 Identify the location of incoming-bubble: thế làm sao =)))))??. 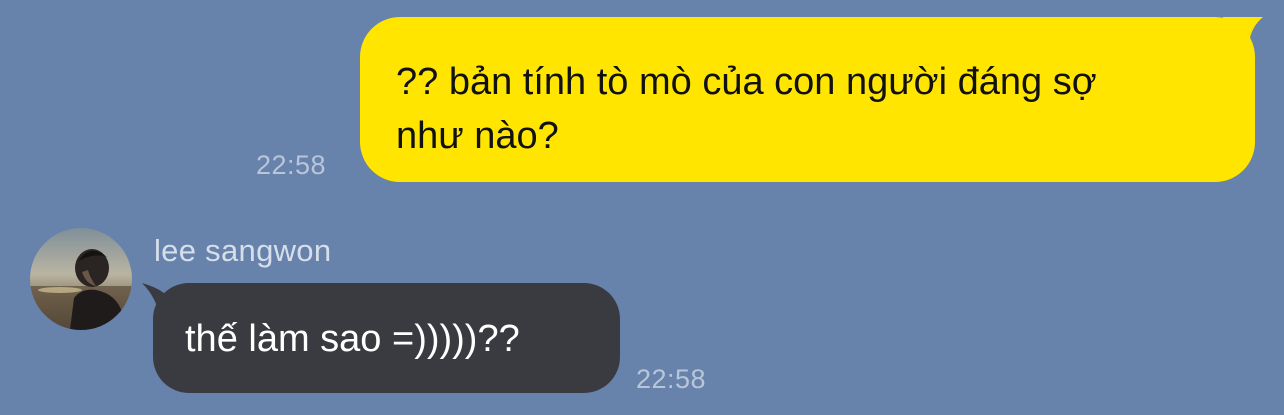
(386, 338).